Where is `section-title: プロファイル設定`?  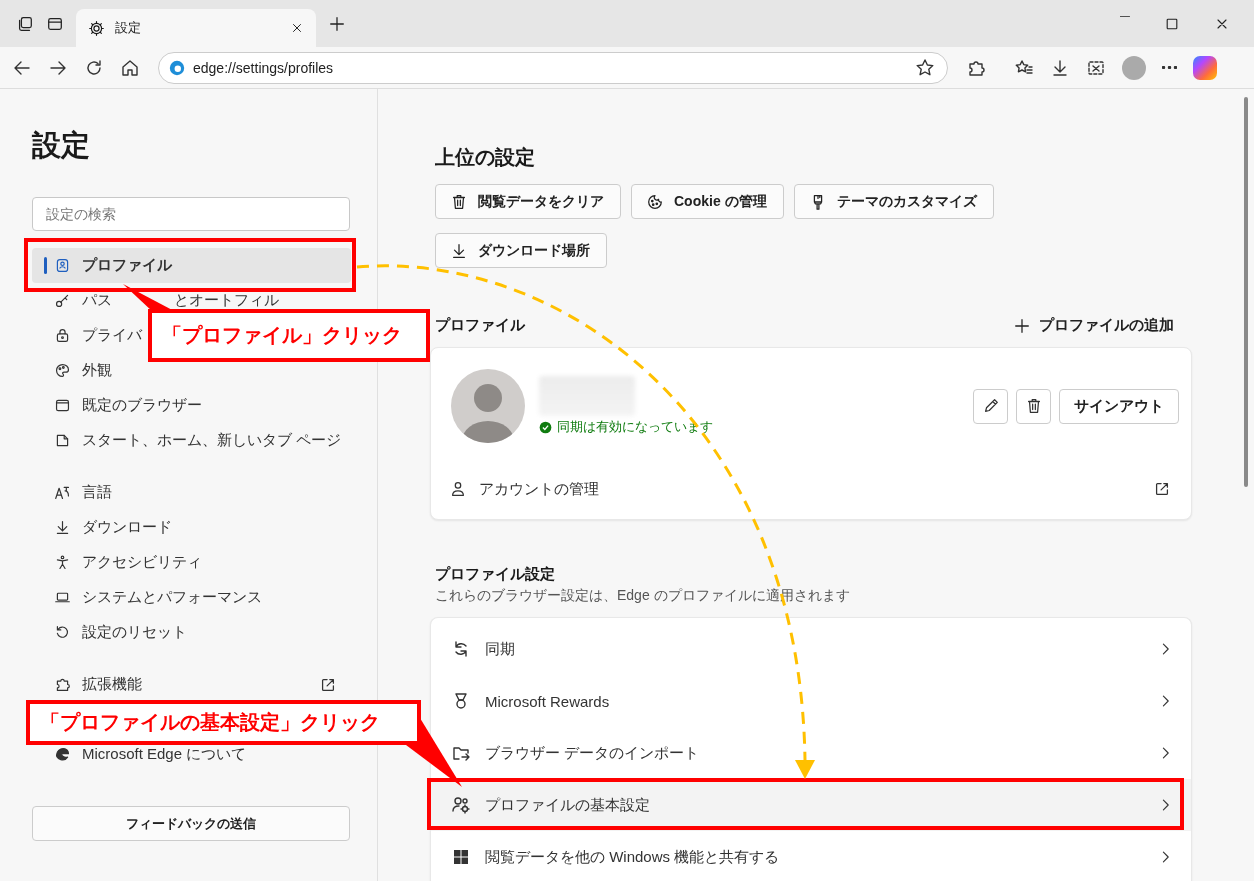
section-title: プロファイル設定 is located at coordinates (495, 574).